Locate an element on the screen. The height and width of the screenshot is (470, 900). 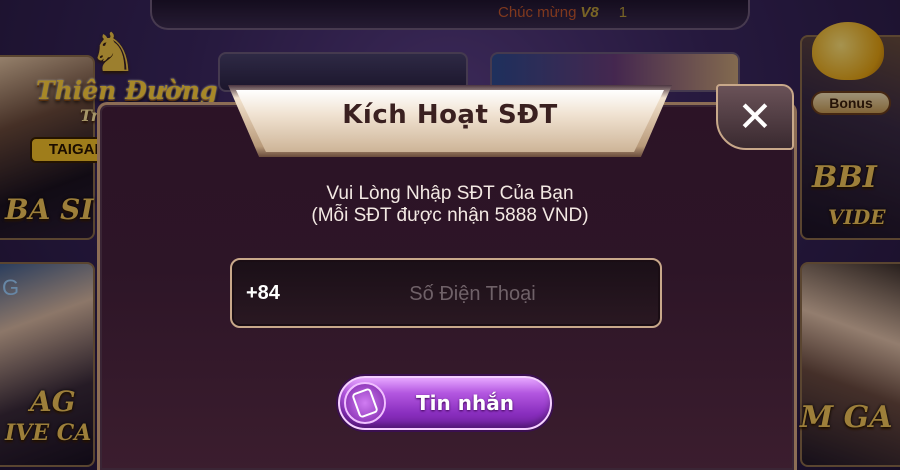
sms-submit-label: Tin nhắn is located at coordinates (465, 403).